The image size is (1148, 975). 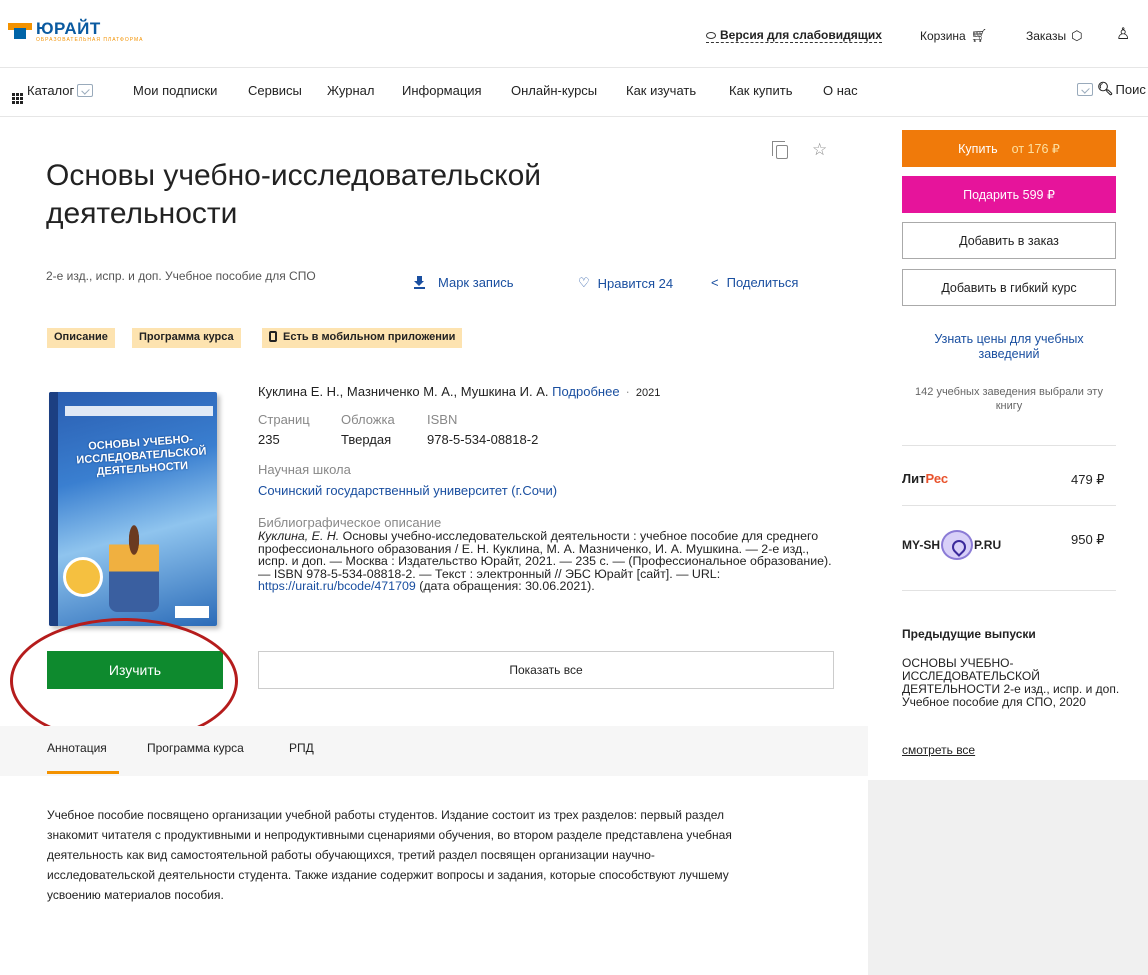 What do you see at coordinates (304, 469) in the screenshot?
I see `school-label: Научная школа` at bounding box center [304, 469].